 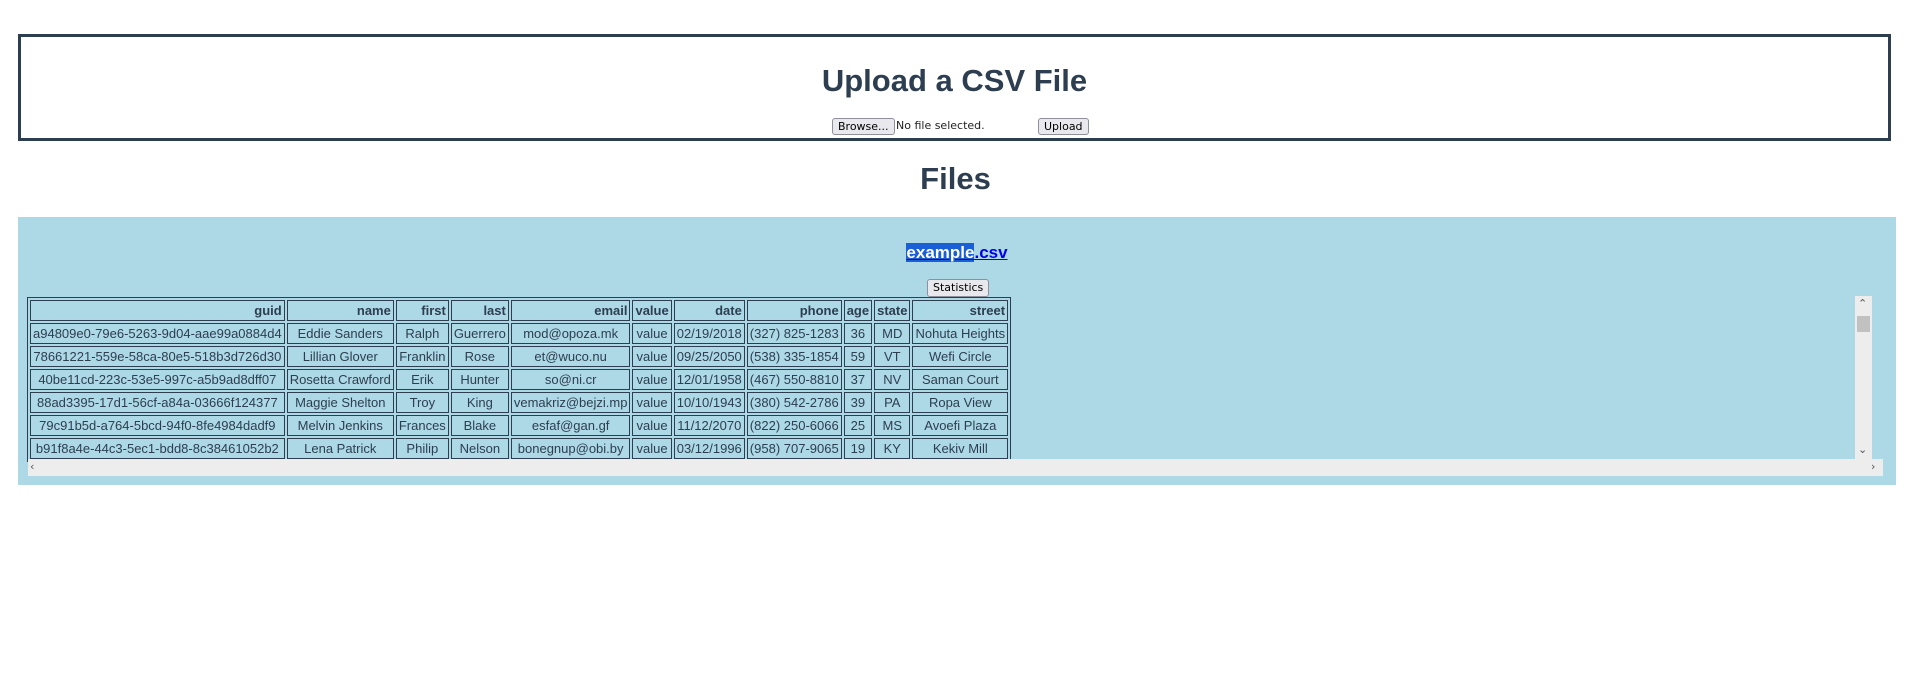 I want to click on table-cell-phone: (958) 707-9065, so click(x=794, y=448).